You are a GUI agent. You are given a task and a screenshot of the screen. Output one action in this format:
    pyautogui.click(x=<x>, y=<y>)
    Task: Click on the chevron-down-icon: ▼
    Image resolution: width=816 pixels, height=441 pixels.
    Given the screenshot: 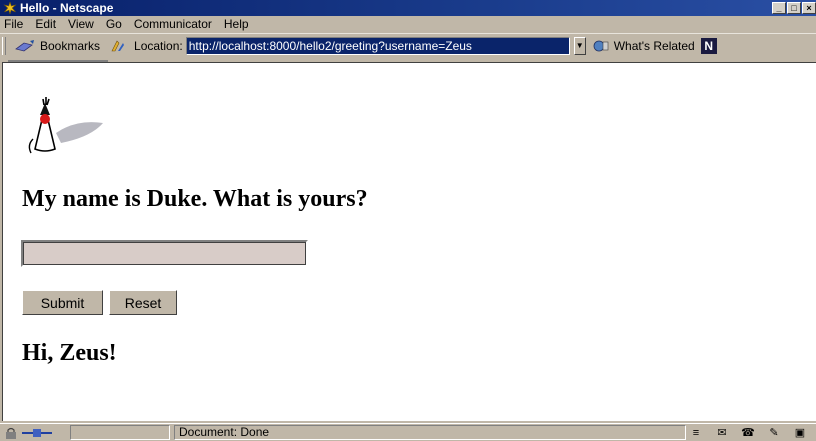 What is the action you would take?
    pyautogui.click(x=579, y=45)
    